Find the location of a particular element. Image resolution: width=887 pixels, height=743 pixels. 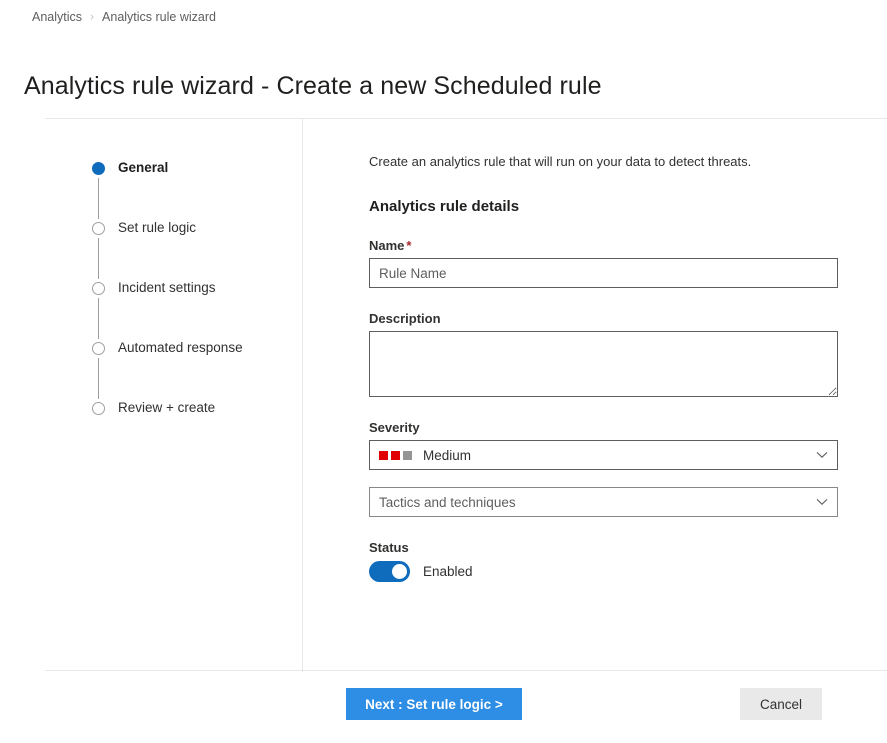

wizard-step-incident-settings: Incident settings is located at coordinates (167, 309).